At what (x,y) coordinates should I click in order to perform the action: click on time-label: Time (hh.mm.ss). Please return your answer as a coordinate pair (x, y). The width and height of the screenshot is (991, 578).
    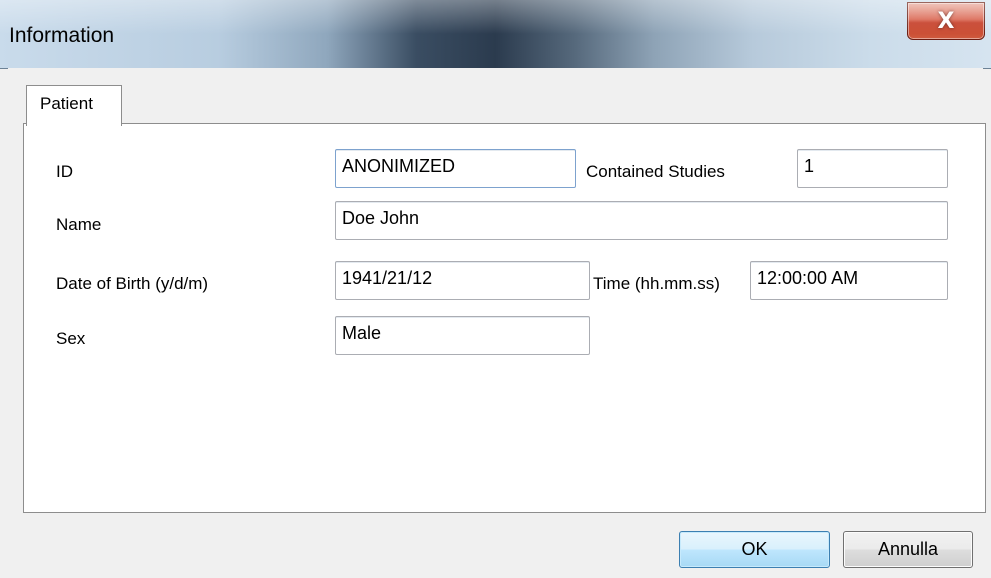
    Looking at the image, I should click on (656, 283).